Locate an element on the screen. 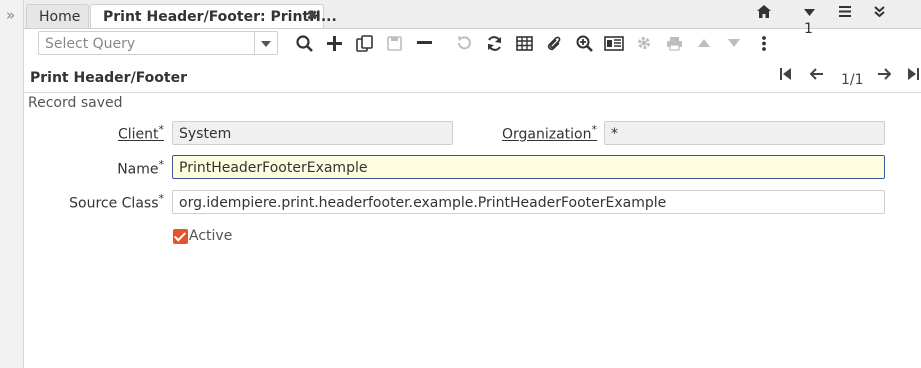  active-checkbox is located at coordinates (180, 236).